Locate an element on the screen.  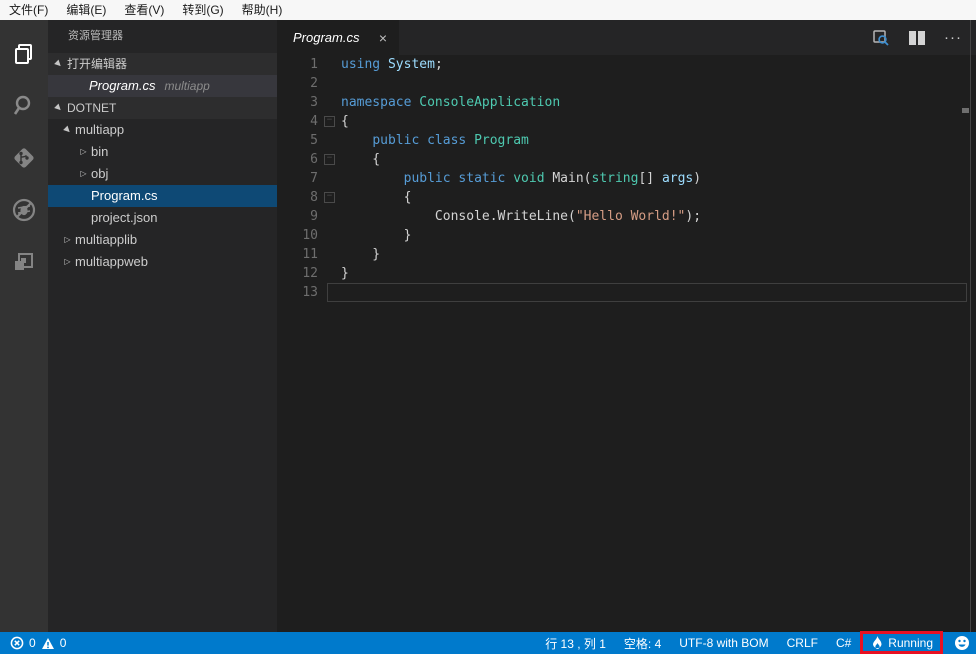
tree-item-multiappweb: ▷ multiappweb is located at coordinates (162, 262).